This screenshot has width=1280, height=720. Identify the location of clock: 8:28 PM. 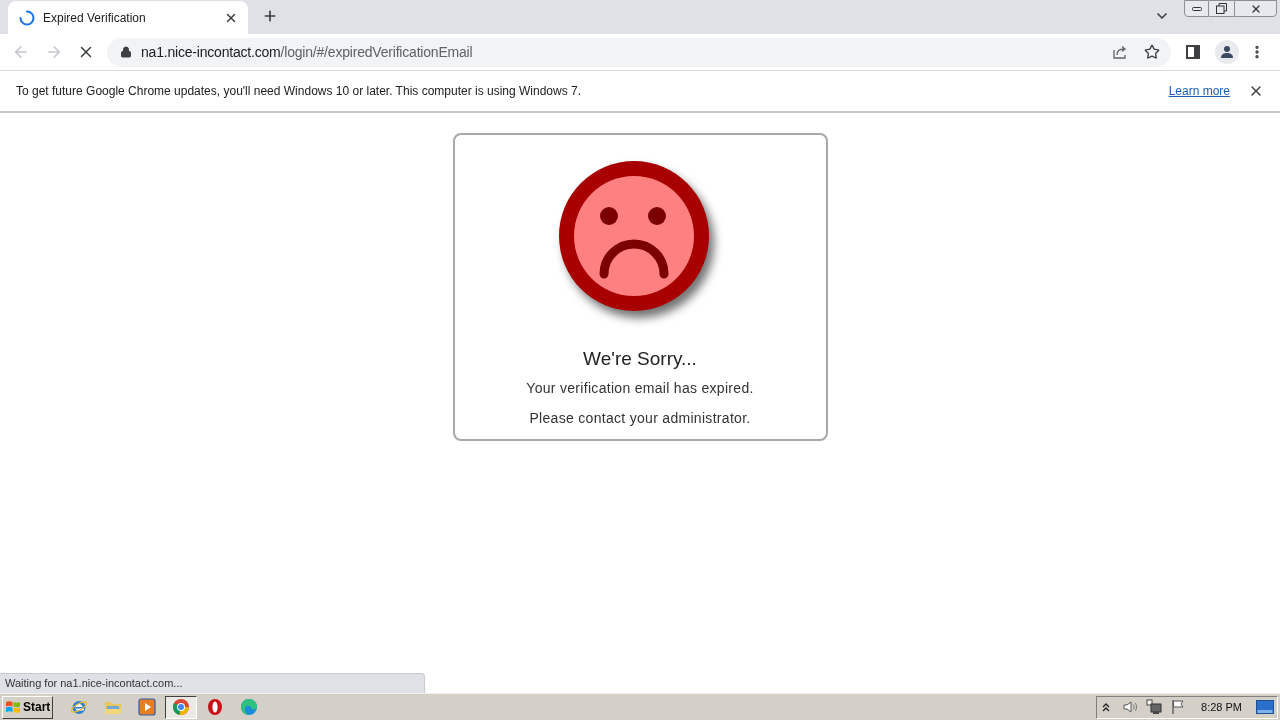
(1221, 707).